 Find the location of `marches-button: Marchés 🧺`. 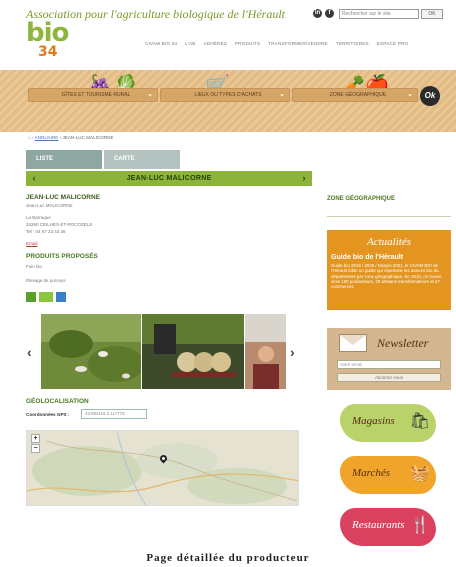

marches-button: Marchés 🧺 is located at coordinates (388, 475).